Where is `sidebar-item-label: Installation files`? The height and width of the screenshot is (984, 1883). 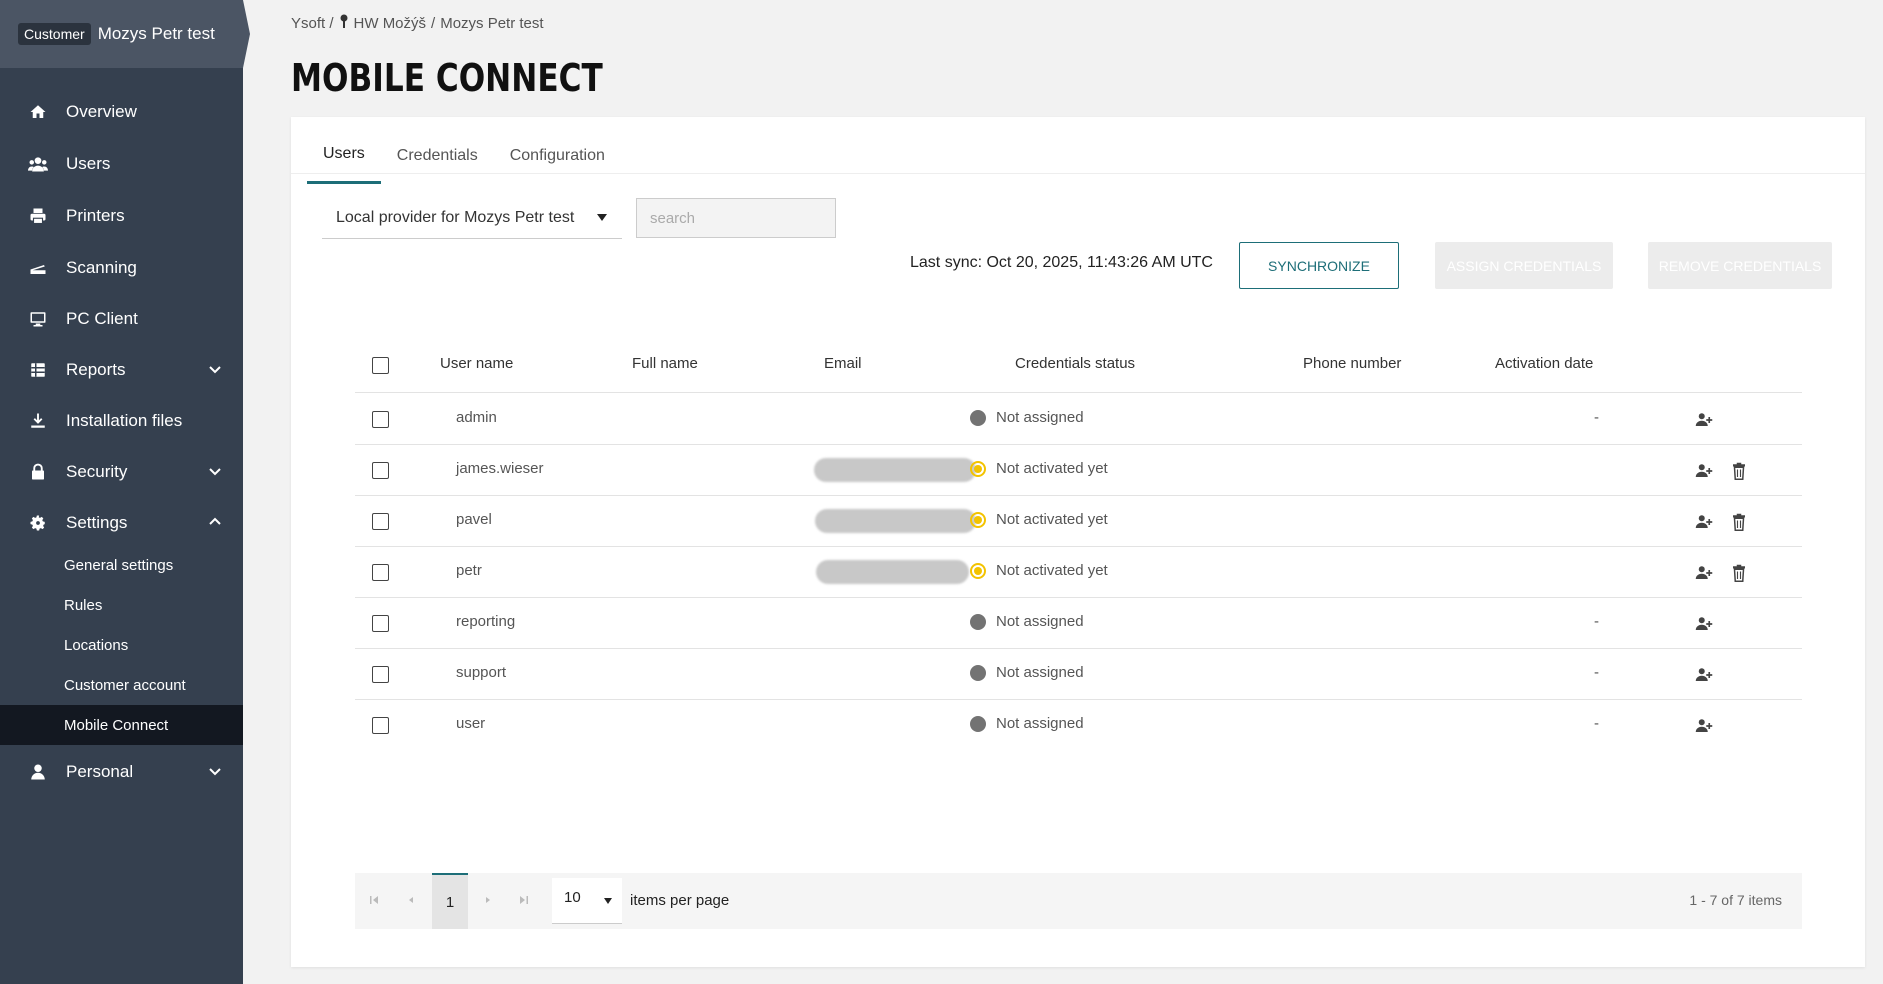 sidebar-item-label: Installation files is located at coordinates (124, 420).